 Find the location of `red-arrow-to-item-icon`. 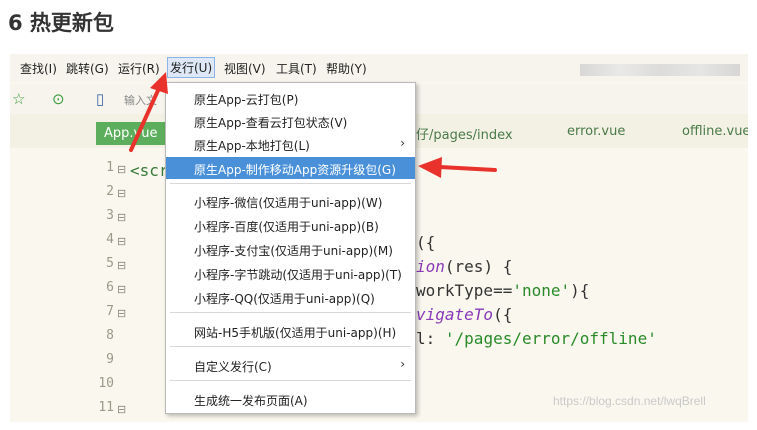

red-arrow-to-item-icon is located at coordinates (457, 167).